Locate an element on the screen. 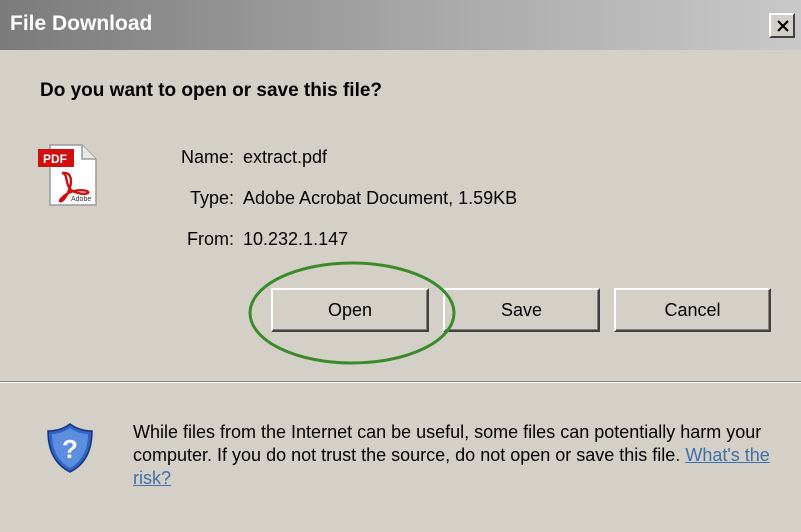 The width and height of the screenshot is (801, 532). type-value: Adobe Acrobat Document, 1.59KB is located at coordinates (380, 198).